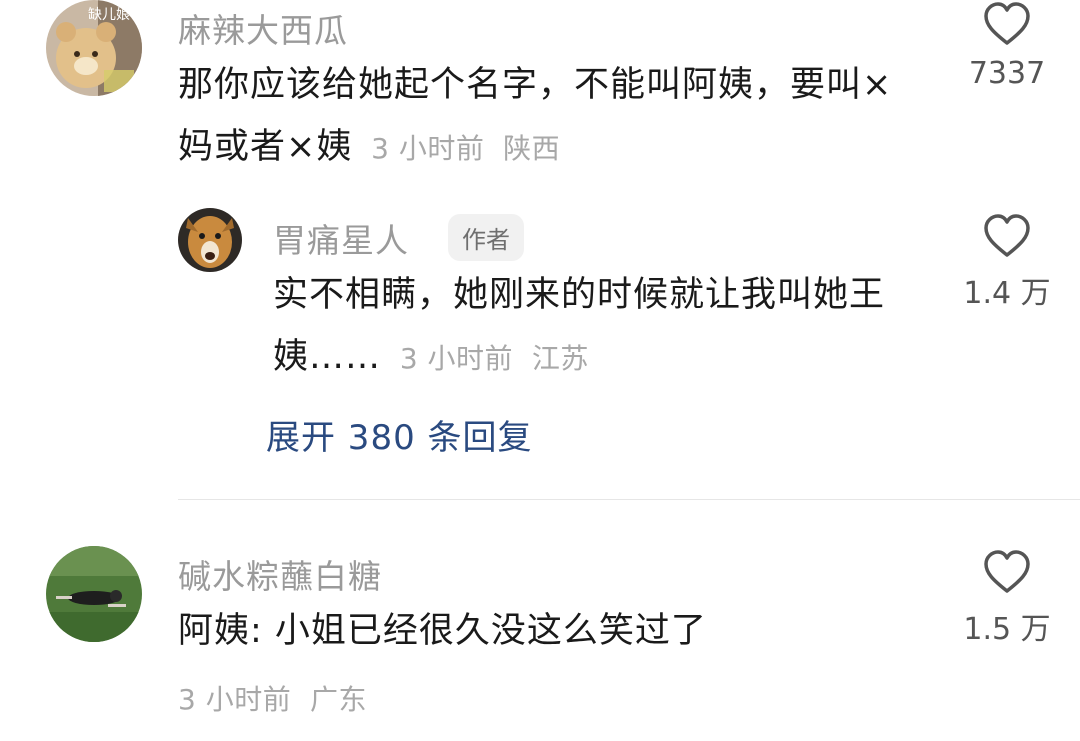 The height and width of the screenshot is (741, 1080). I want to click on like-count: 7337, so click(1007, 73).